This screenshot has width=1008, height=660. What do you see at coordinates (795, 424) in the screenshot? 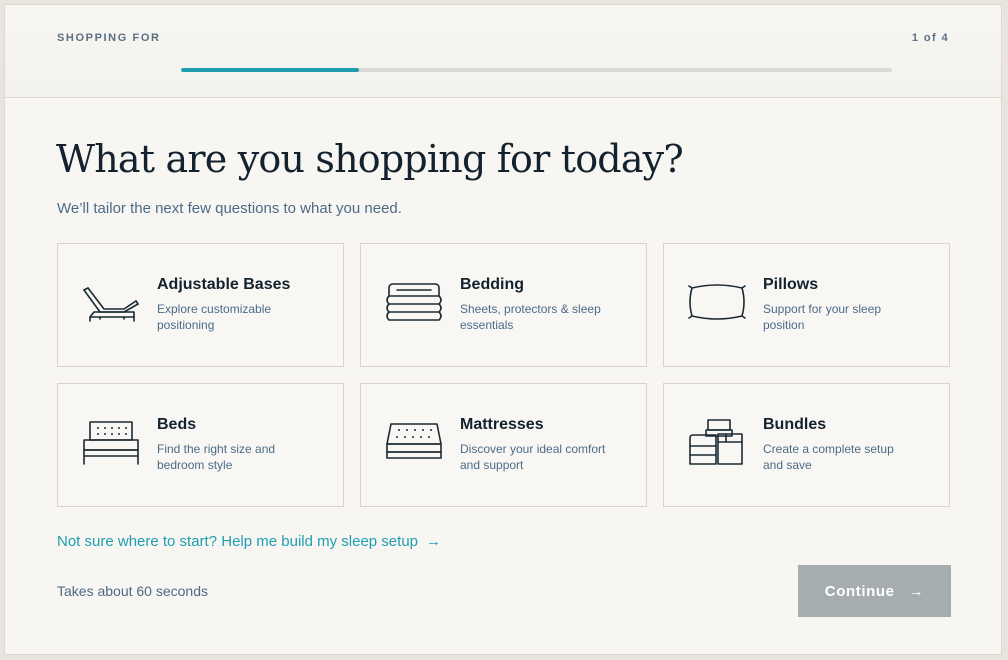
I see `category-title: Bundles` at bounding box center [795, 424].